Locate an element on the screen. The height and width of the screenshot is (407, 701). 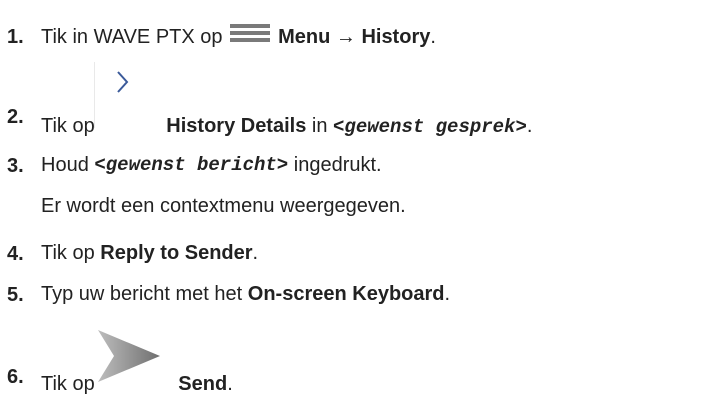
step-text: Houd <gewenst bericht> ingedrukt. is located at coordinates (211, 165).